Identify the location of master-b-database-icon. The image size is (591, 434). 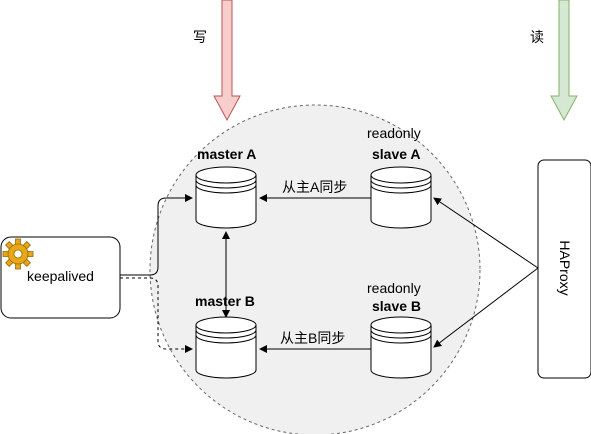
(226, 347).